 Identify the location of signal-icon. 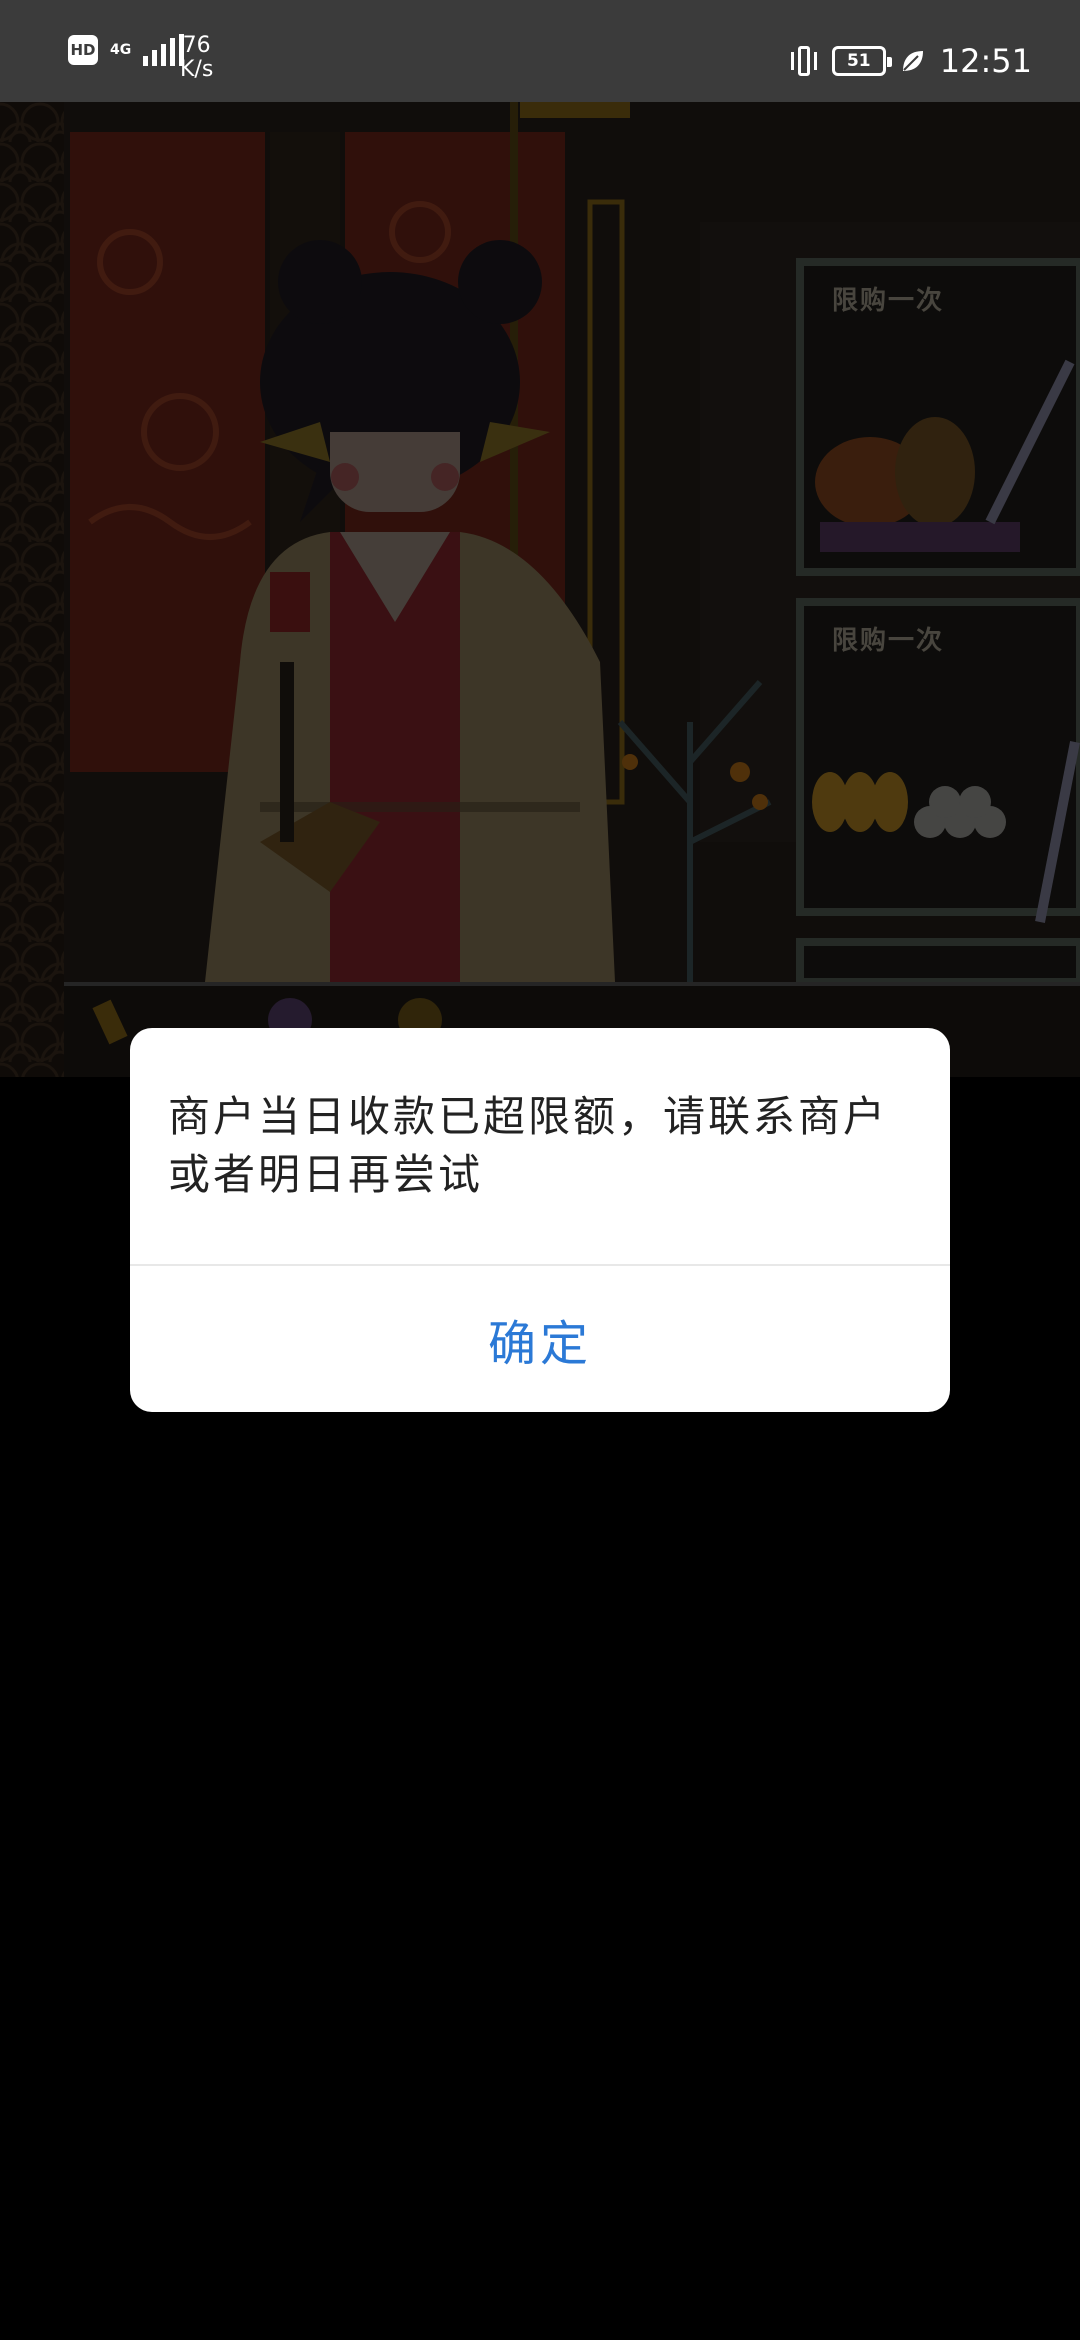
(164, 50).